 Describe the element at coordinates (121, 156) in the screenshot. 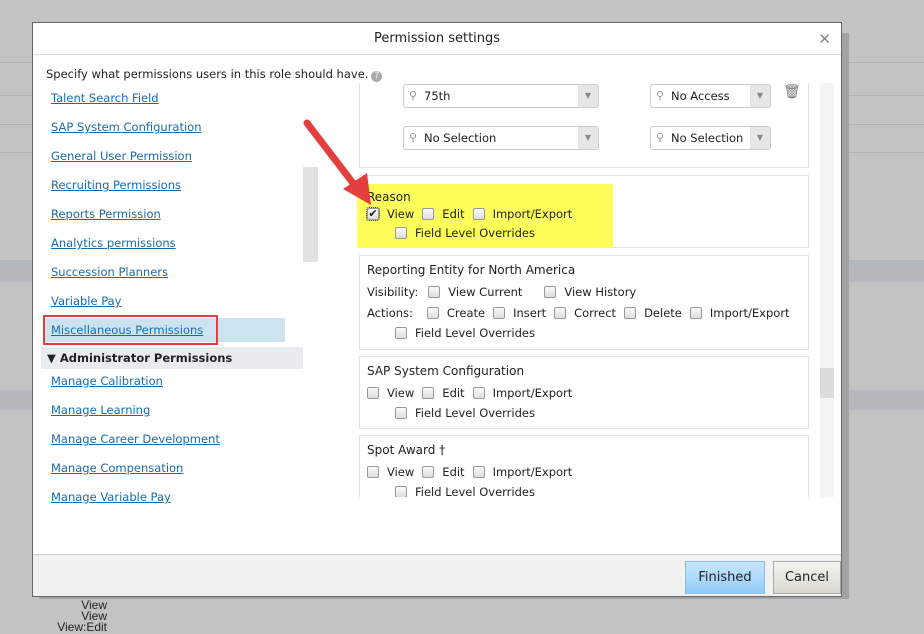

I see `nav-general-user-permission: General User Permission` at that location.